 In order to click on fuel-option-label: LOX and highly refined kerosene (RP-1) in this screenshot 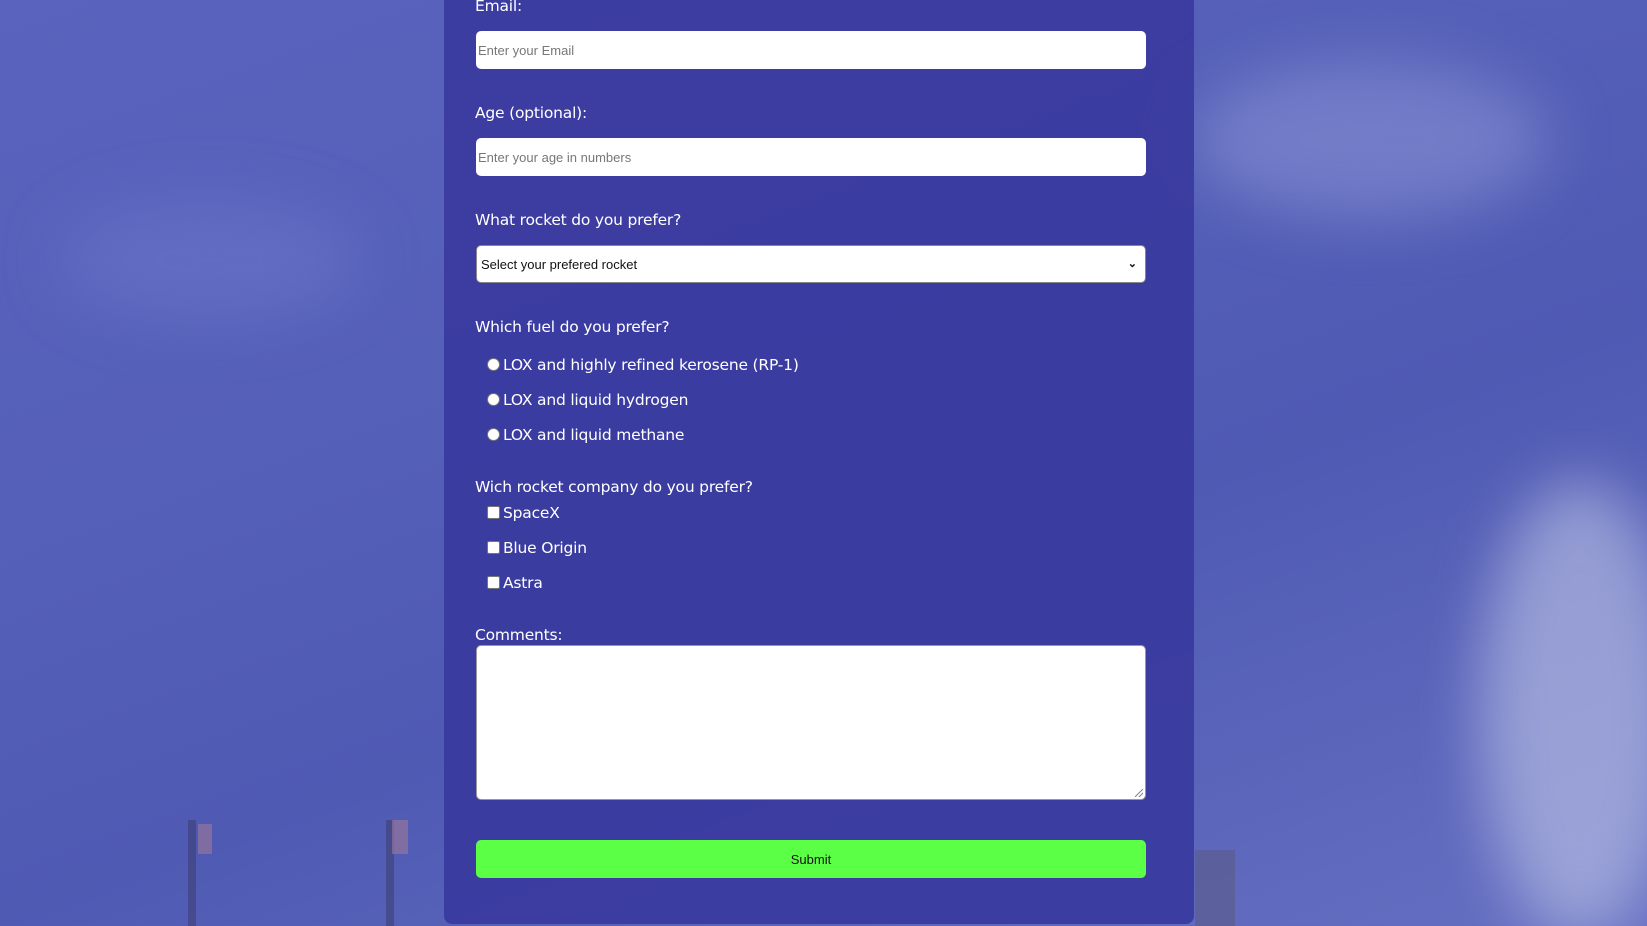, I will do `click(651, 365)`.